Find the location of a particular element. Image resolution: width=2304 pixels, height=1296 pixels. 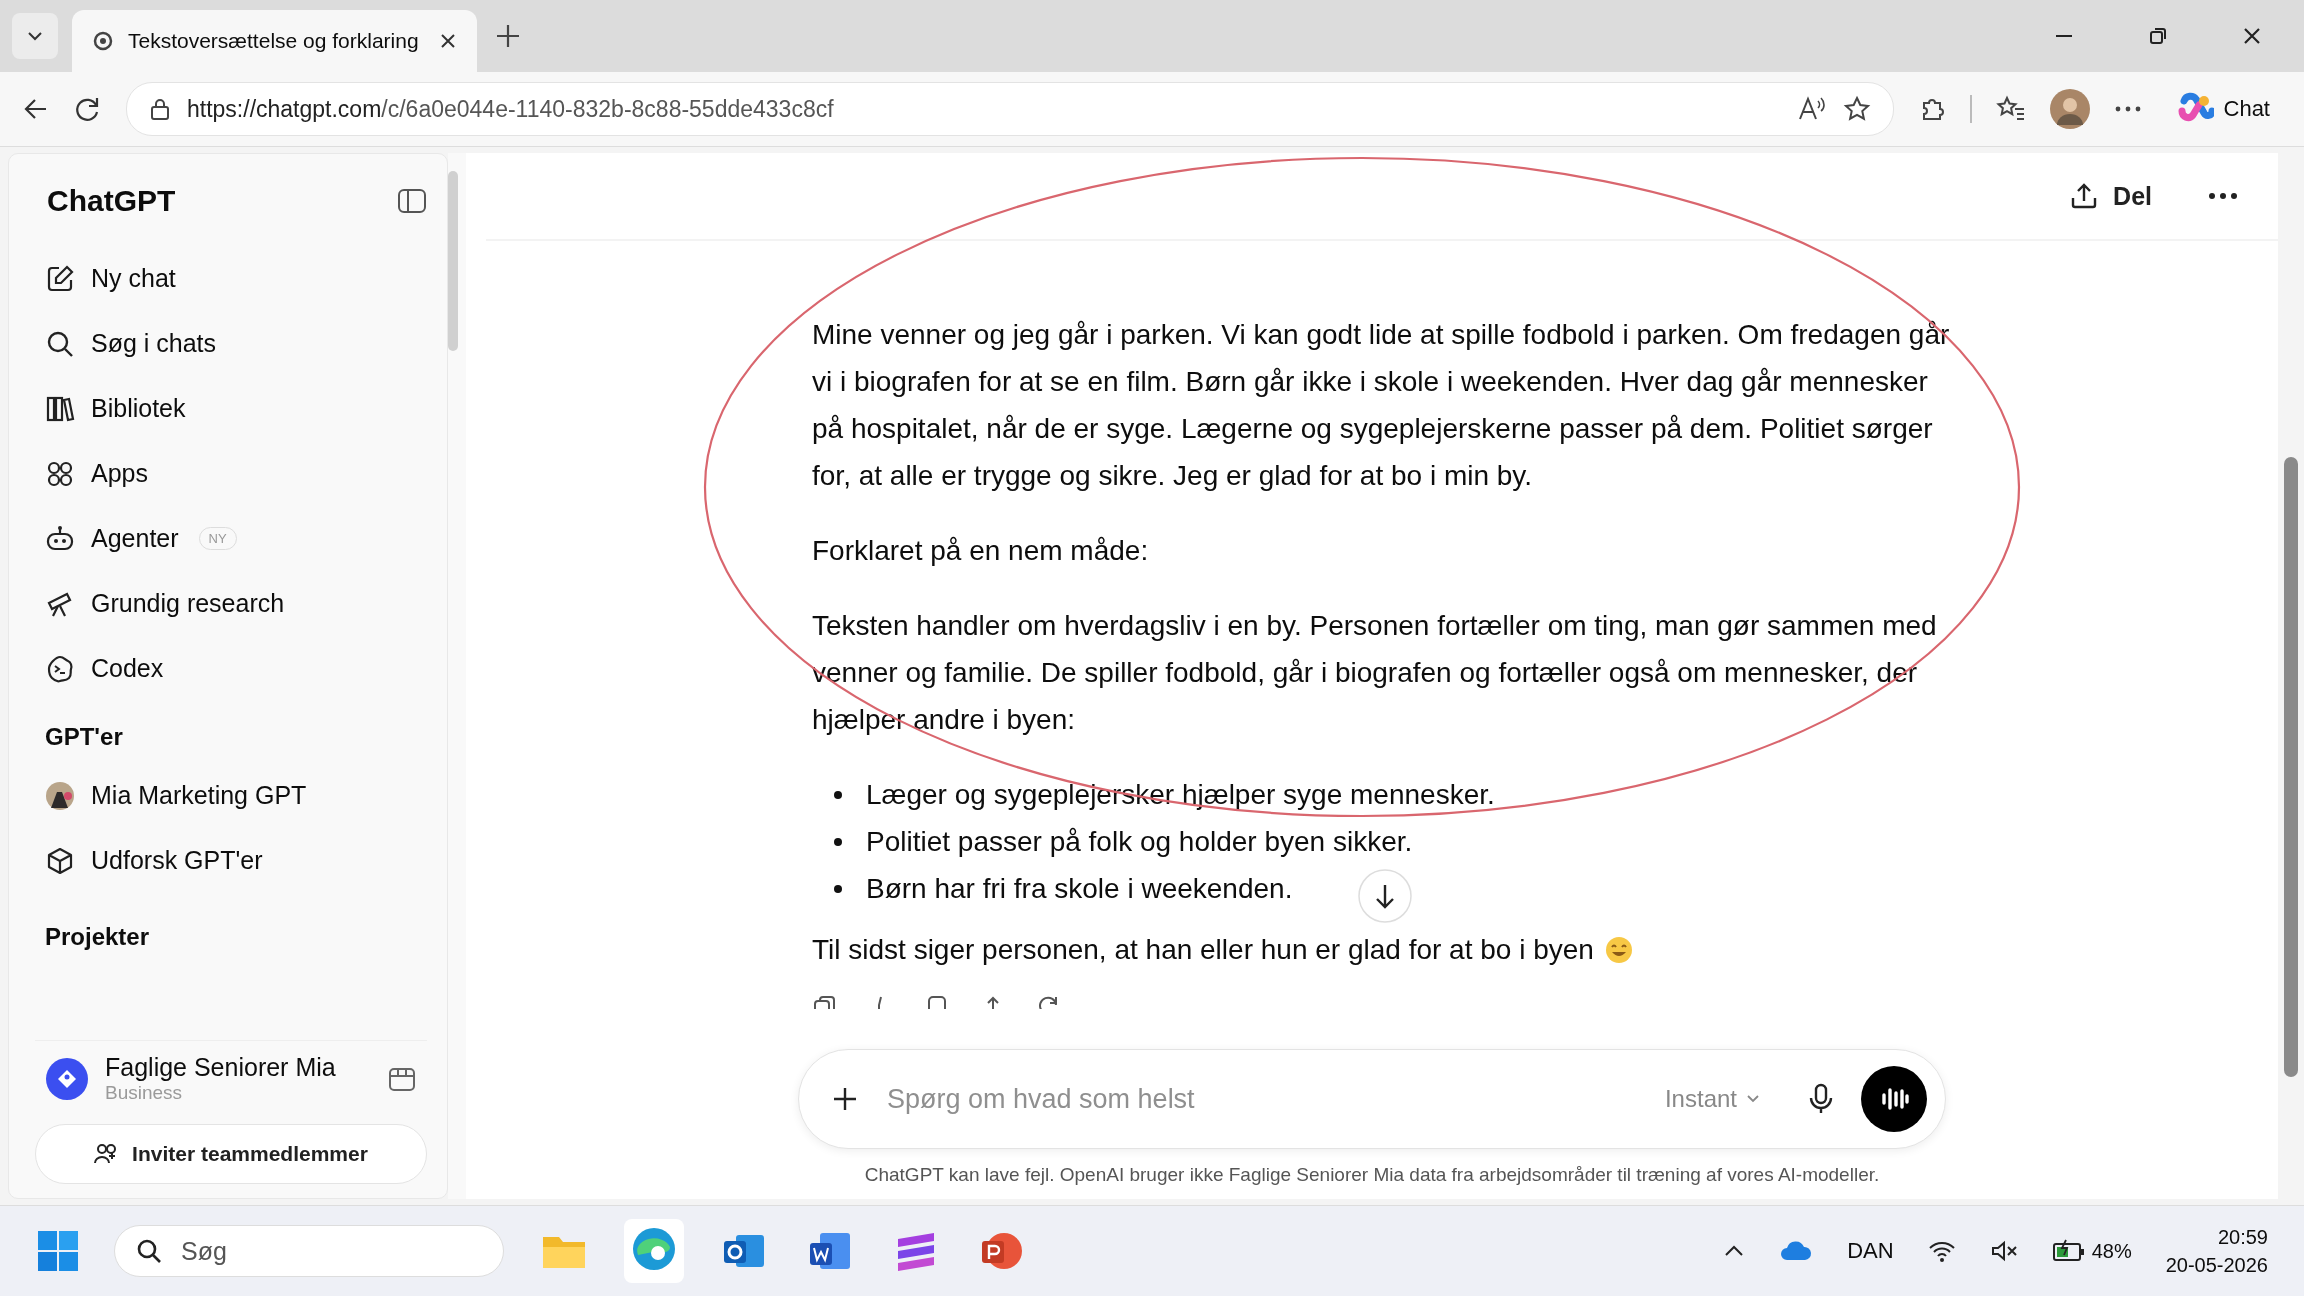

message-input: Spørg om hvad som helst Instant is located at coordinates (1372, 1099).